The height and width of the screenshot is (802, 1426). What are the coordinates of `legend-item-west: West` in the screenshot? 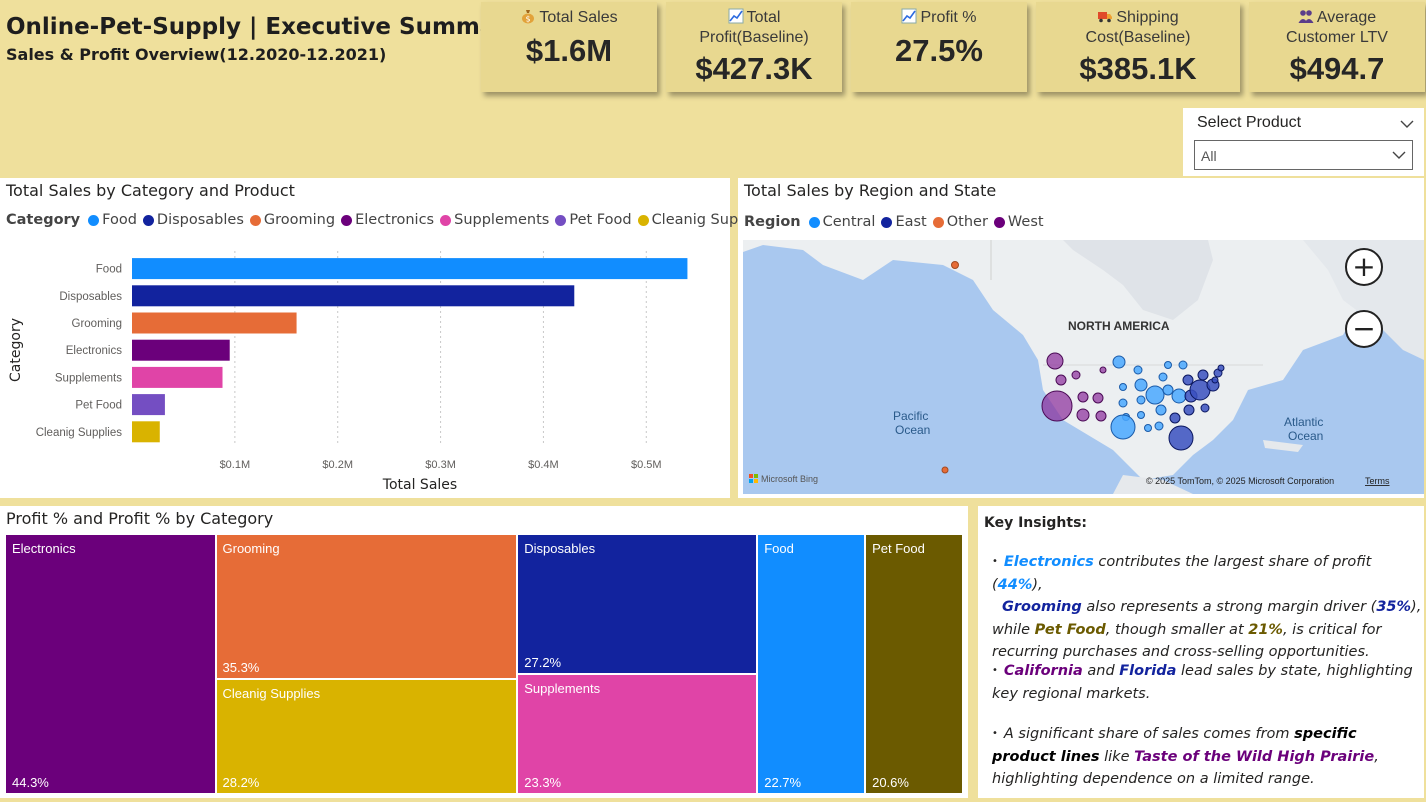 It's located at (1018, 222).